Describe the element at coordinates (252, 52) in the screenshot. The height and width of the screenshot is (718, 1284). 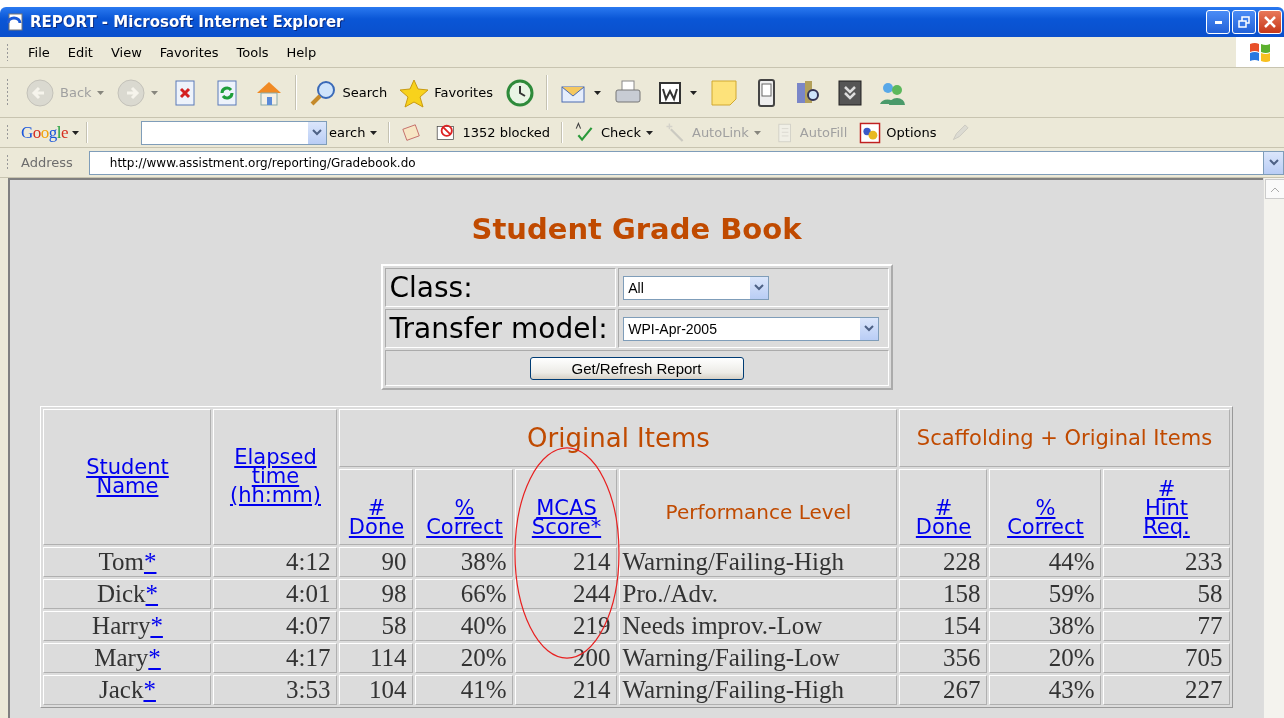
I see `menu-item: Tools` at that location.